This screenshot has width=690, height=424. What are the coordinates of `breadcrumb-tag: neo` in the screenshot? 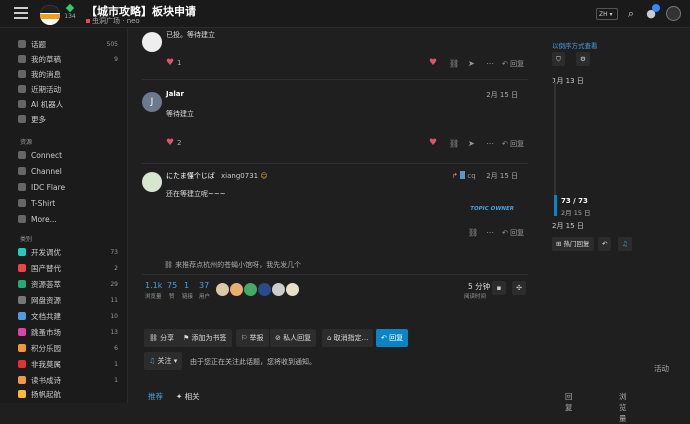 It's located at (133, 21).